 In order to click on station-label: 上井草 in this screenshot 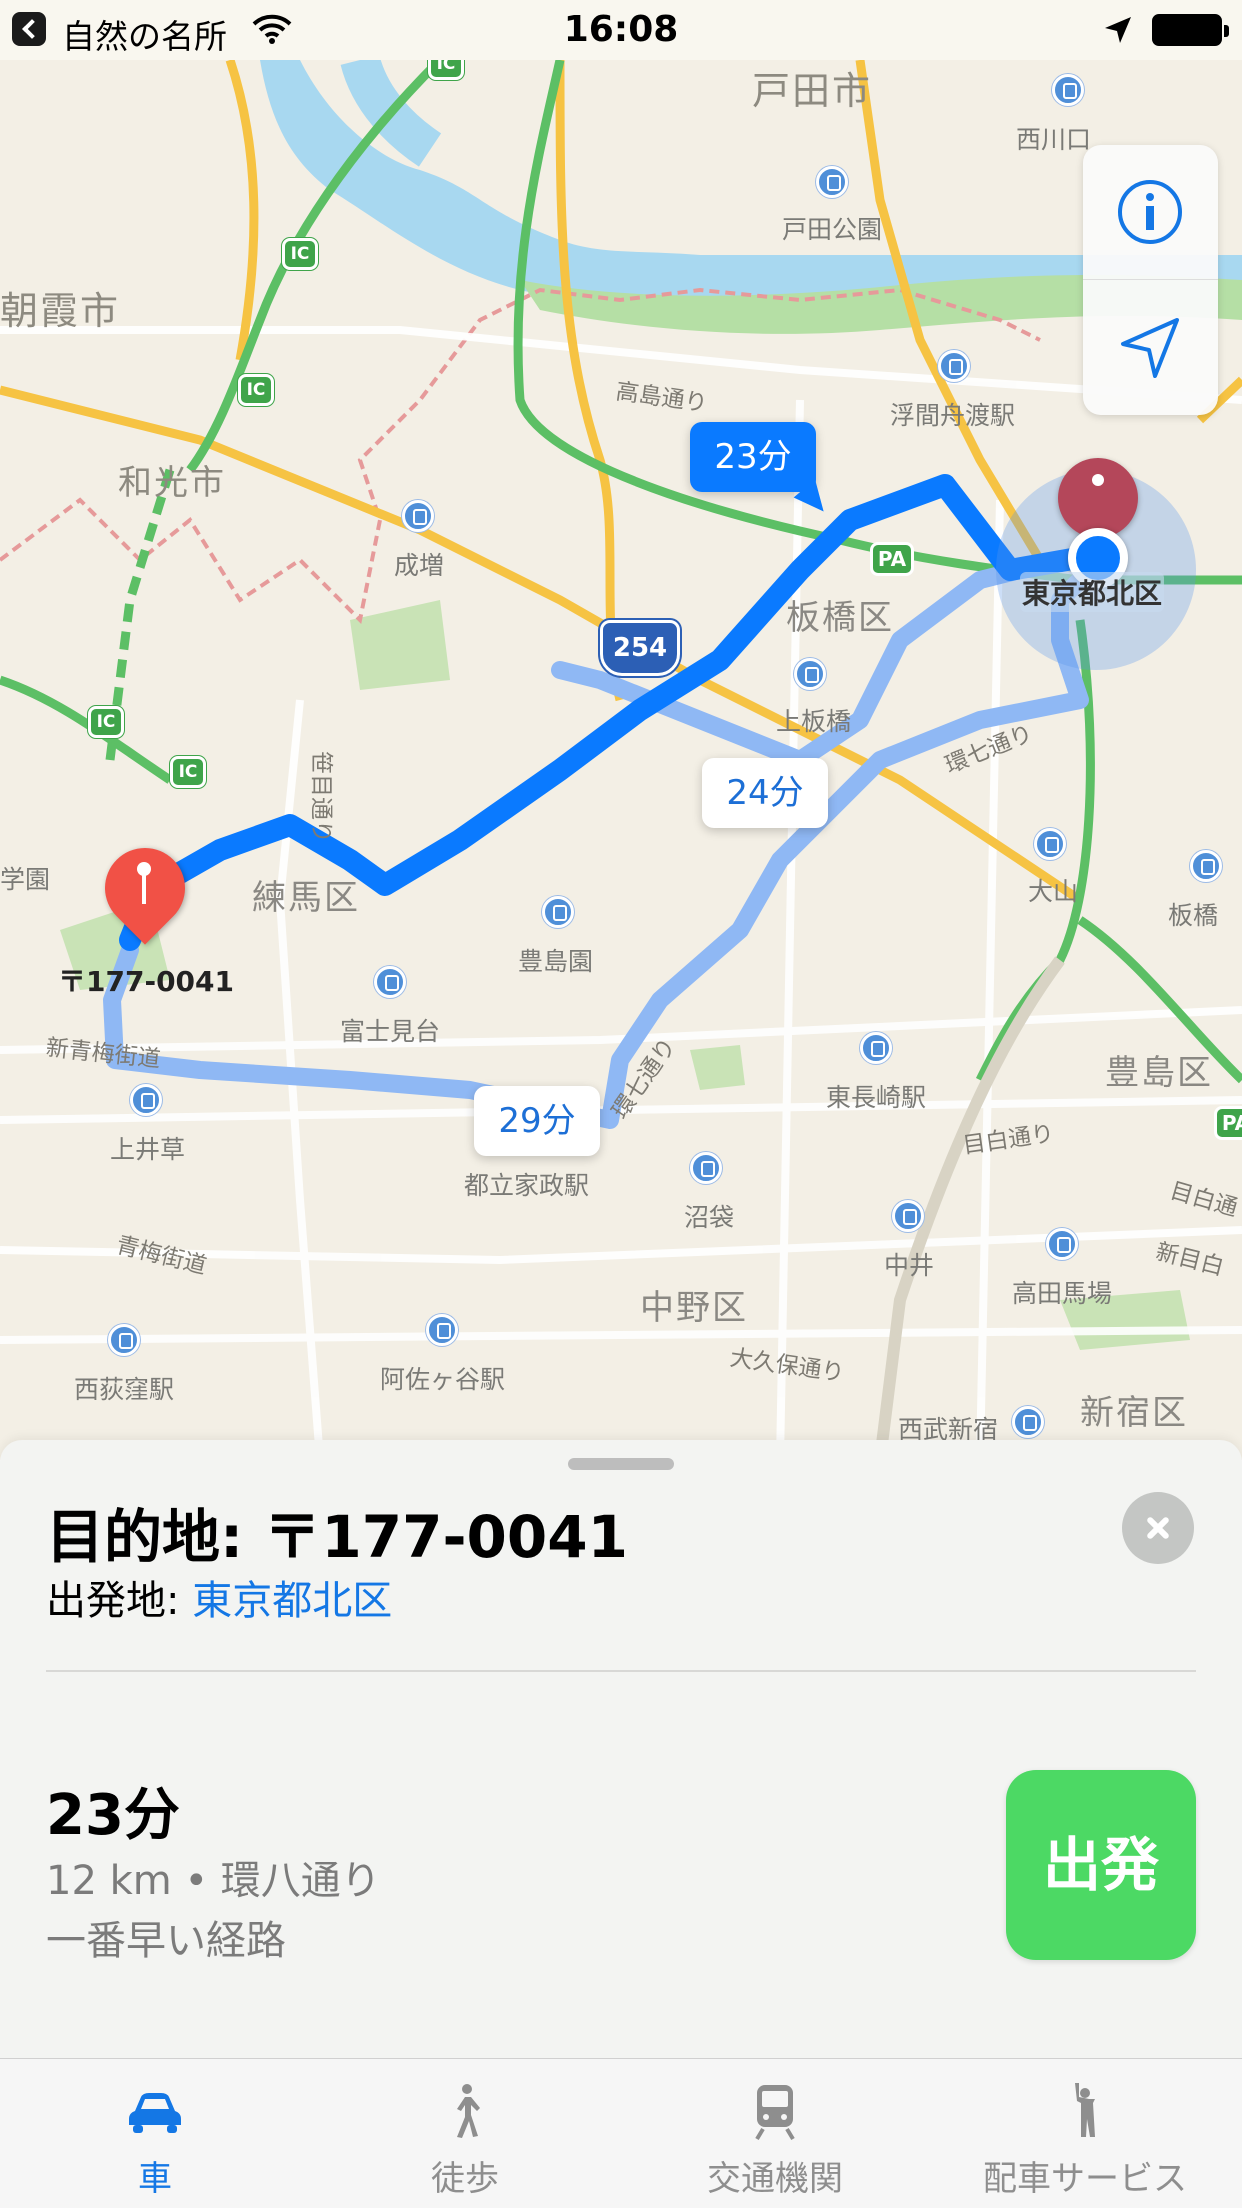, I will do `click(148, 1149)`.